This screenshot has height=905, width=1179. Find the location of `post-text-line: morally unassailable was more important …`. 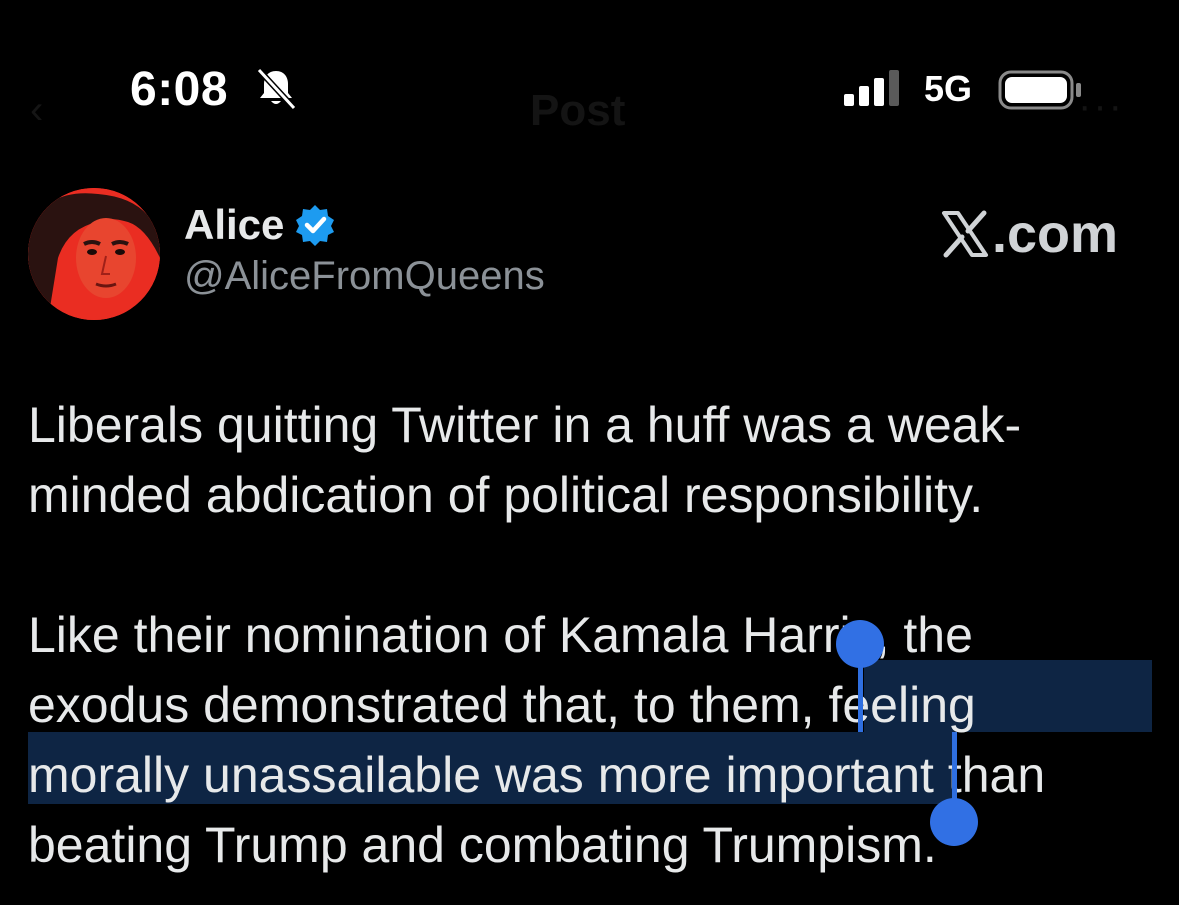

post-text-line: morally unassailable was more important … is located at coordinates (536, 775).